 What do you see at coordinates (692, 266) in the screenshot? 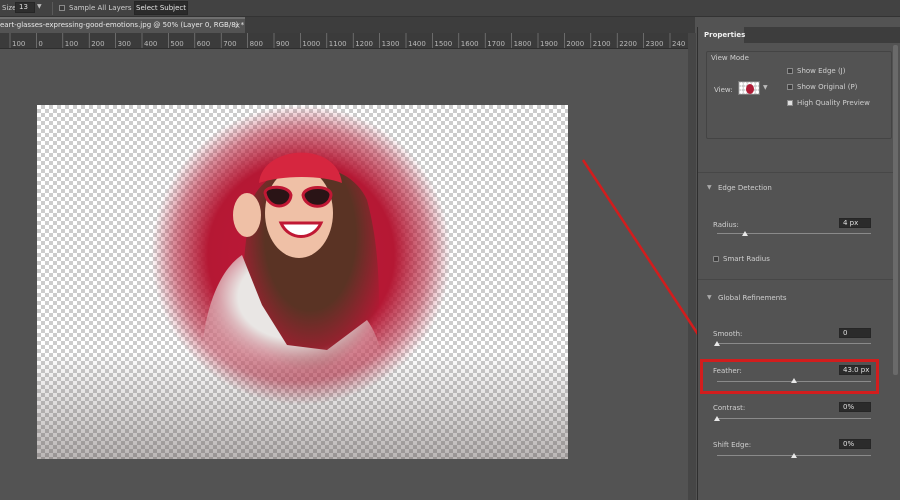
I see `canvas-scrollbar` at bounding box center [692, 266].